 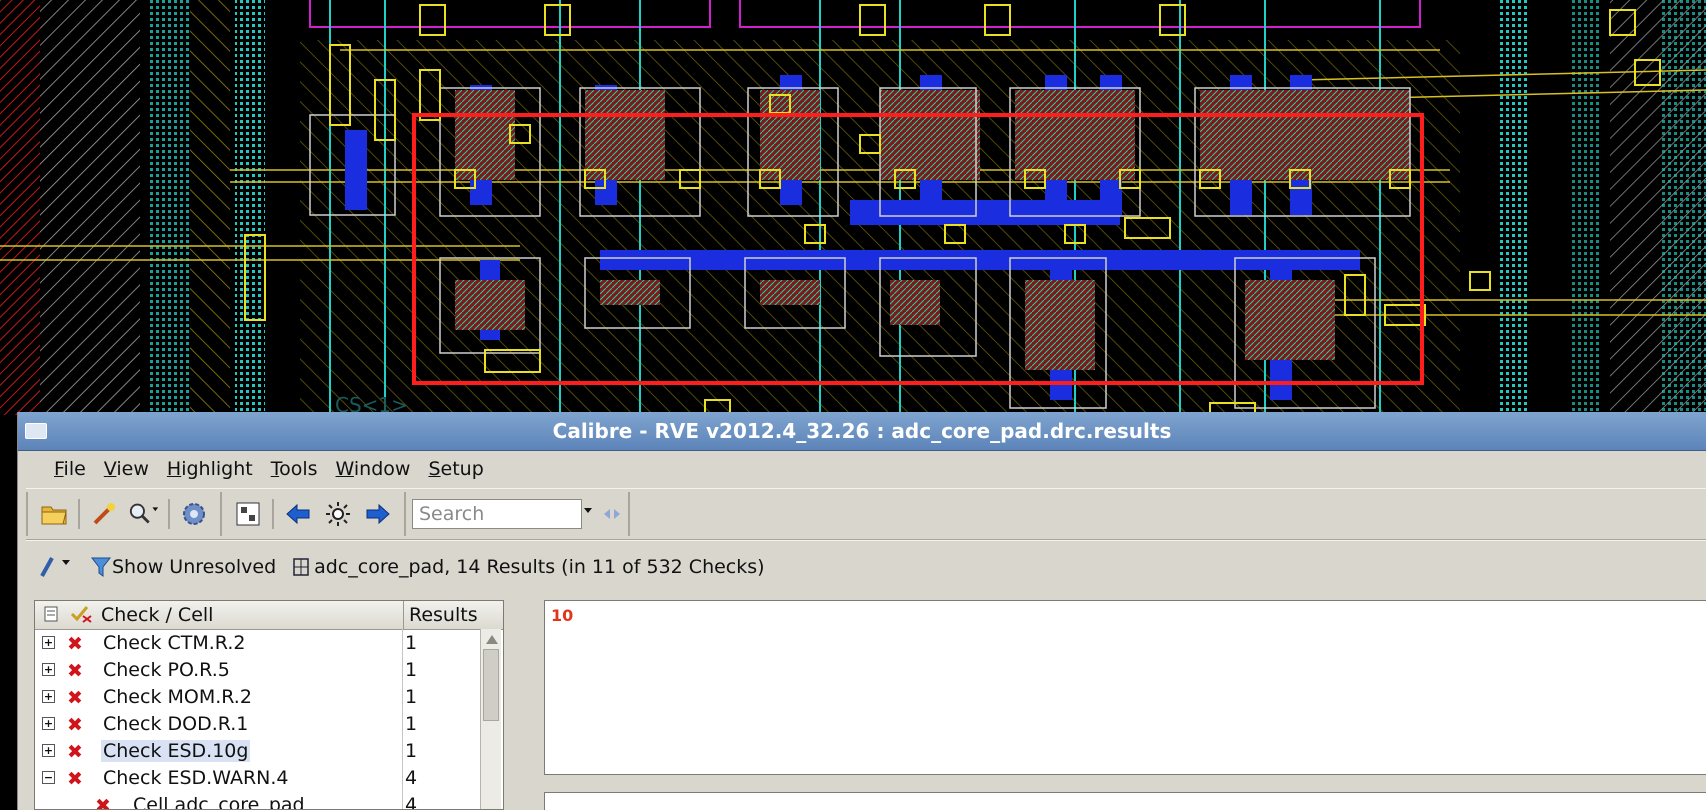 I want to click on tree-row-check-selected: + ✖ Check ESD.10g 1, so click(x=256, y=750).